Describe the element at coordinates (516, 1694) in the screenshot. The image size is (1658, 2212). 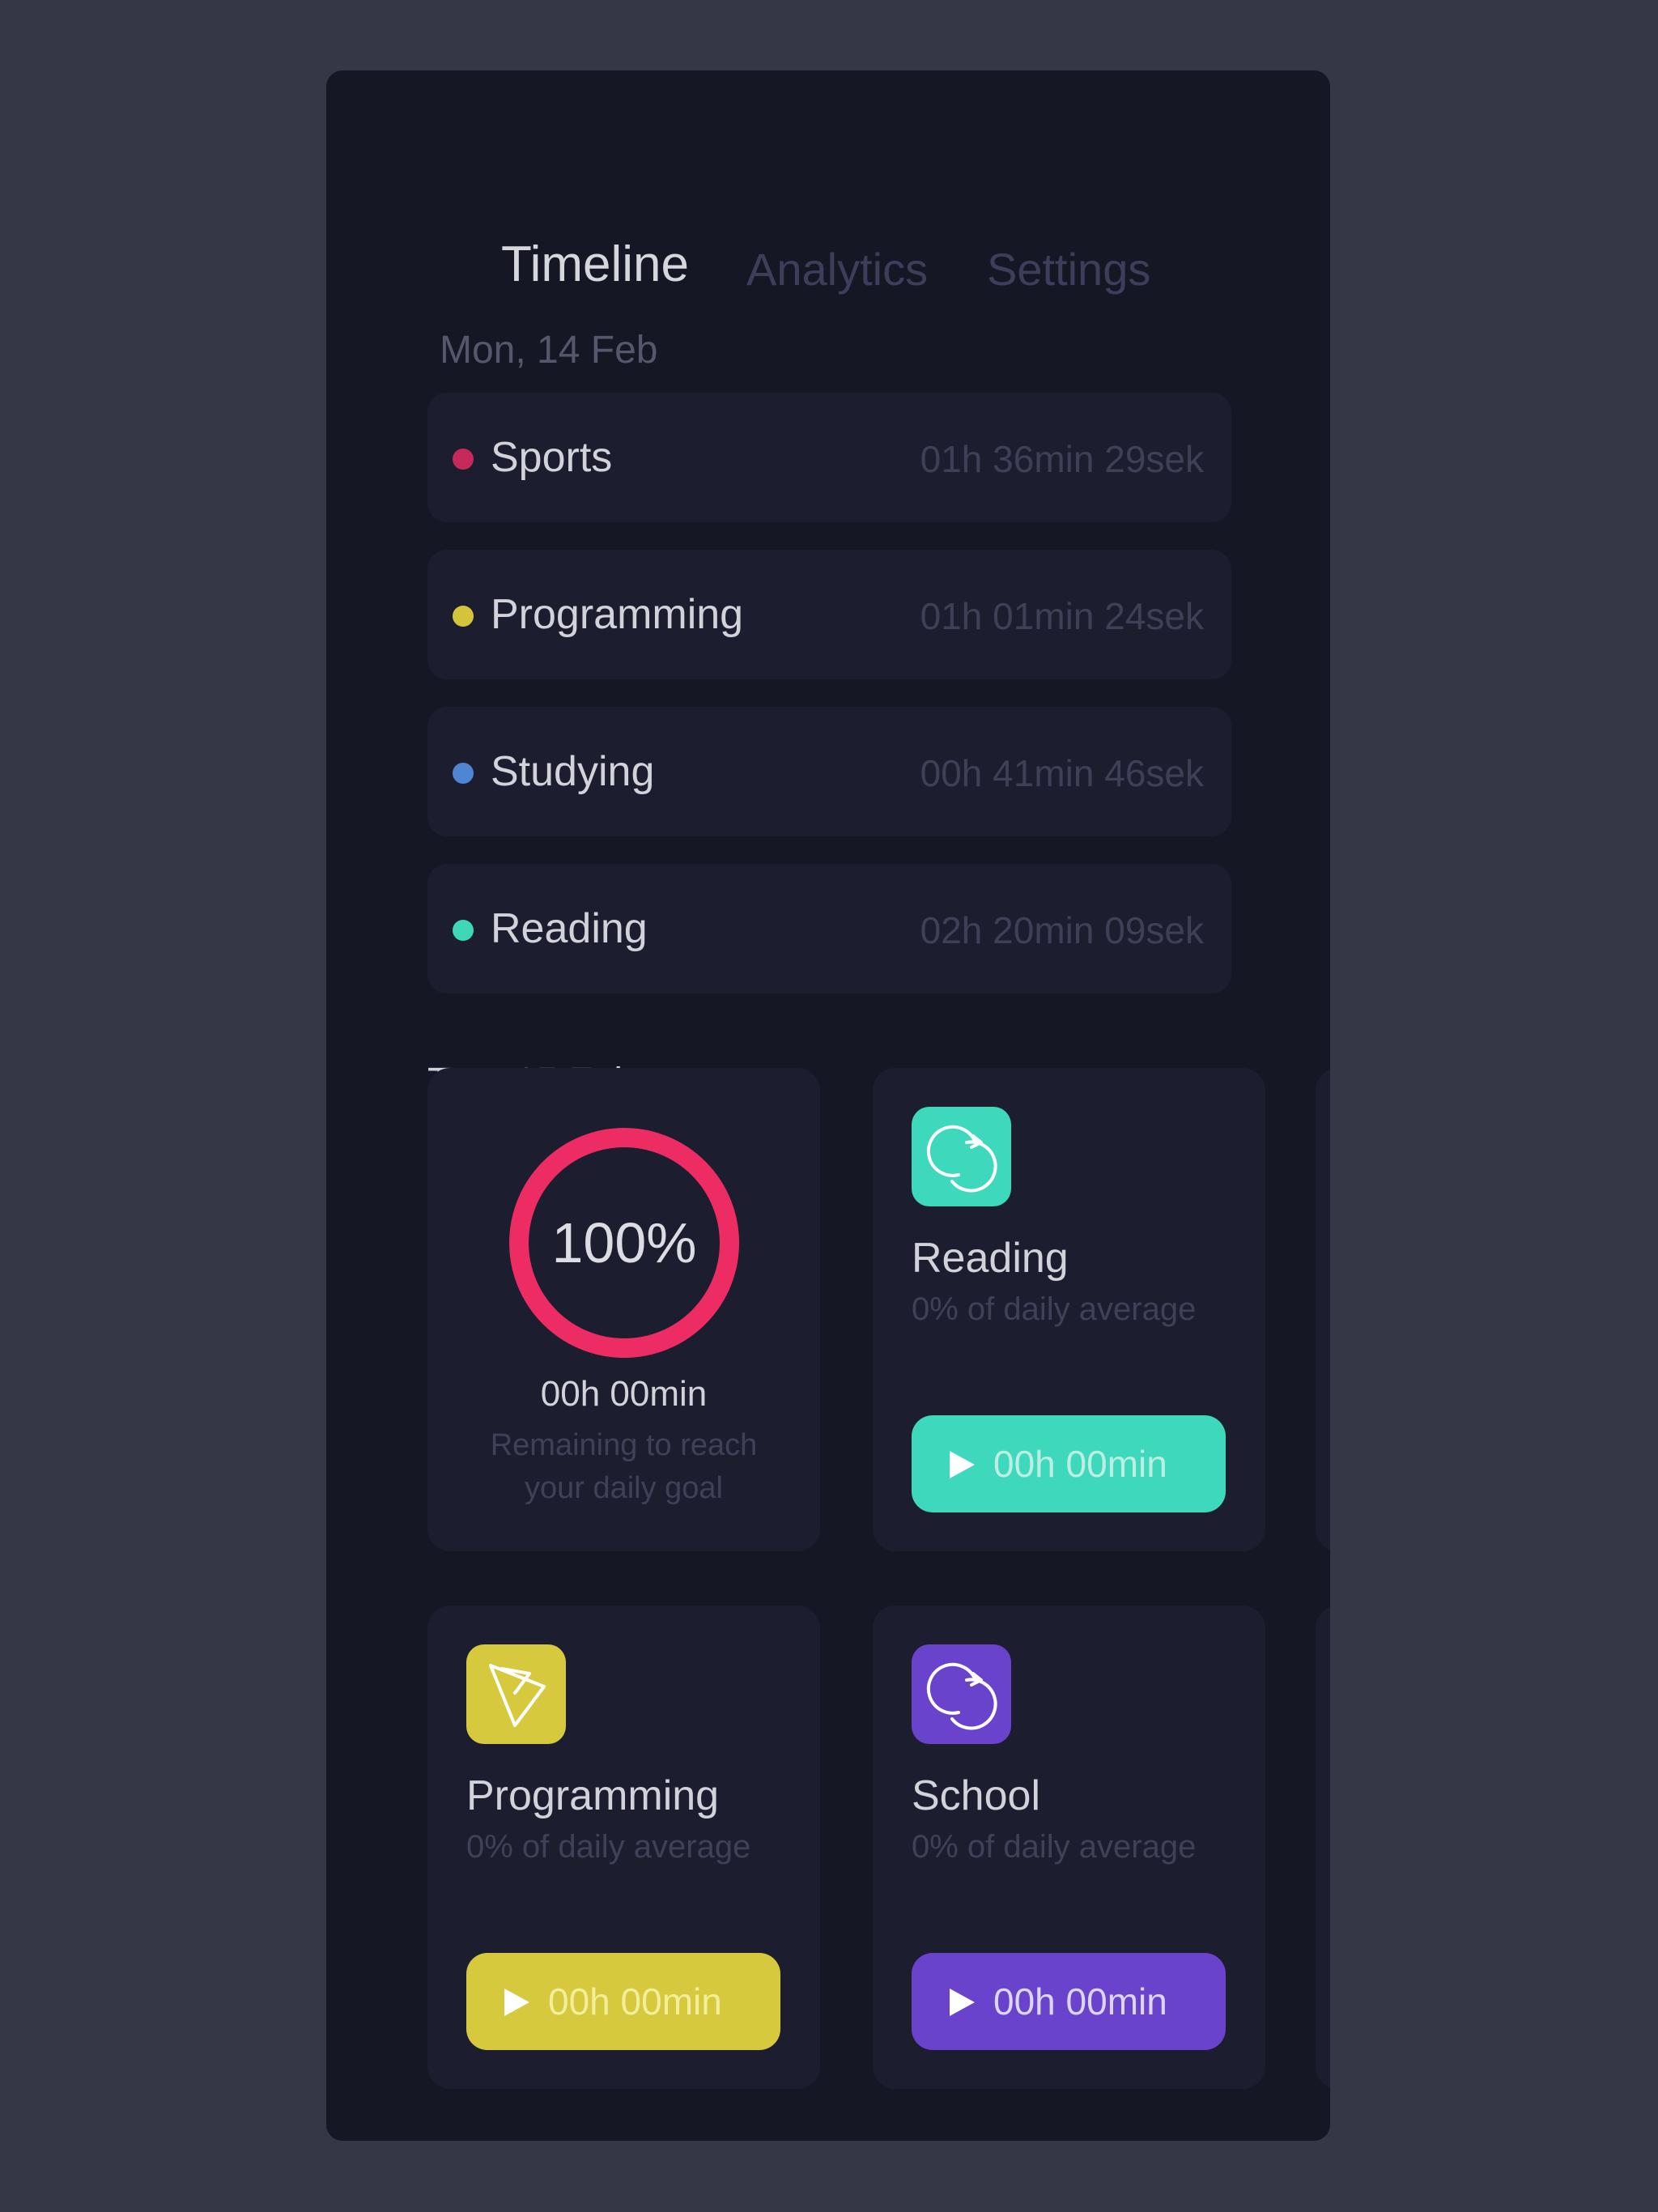
I see `paper-plane-icon` at that location.